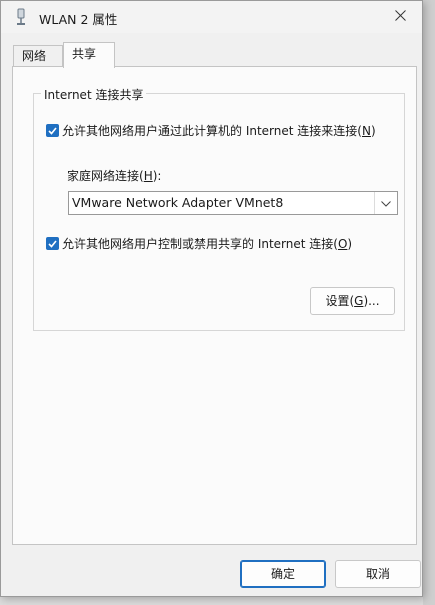 The width and height of the screenshot is (435, 605). Describe the element at coordinates (366, 131) in the screenshot. I see `accelerator-key: N` at that location.